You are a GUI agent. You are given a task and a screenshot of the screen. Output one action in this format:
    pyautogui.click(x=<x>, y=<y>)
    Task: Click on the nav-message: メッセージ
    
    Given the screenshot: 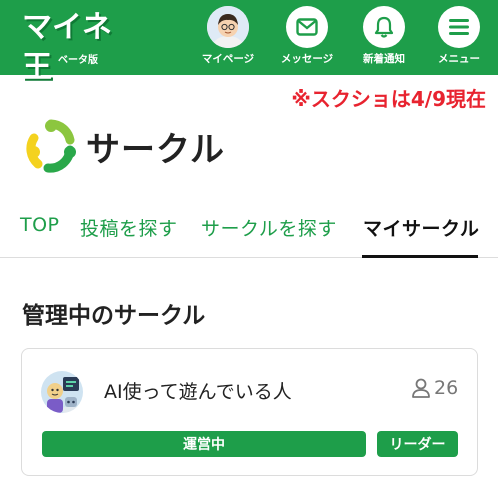 What is the action you would take?
    pyautogui.click(x=307, y=36)
    